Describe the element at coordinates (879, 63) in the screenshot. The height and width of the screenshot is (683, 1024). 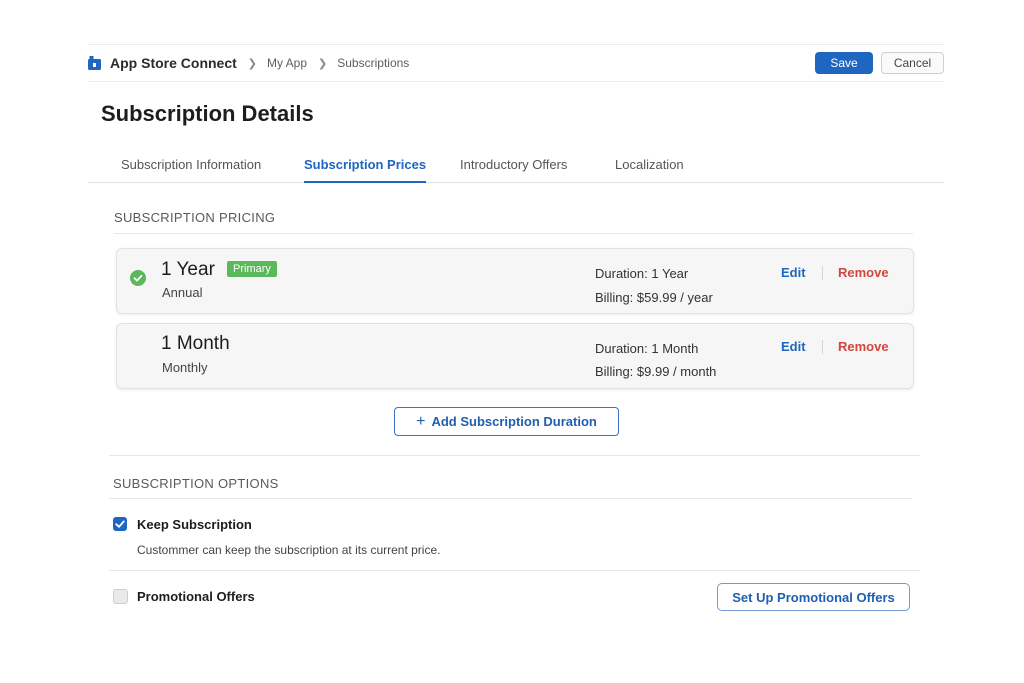
I see `header-actions: Save Cancel` at that location.